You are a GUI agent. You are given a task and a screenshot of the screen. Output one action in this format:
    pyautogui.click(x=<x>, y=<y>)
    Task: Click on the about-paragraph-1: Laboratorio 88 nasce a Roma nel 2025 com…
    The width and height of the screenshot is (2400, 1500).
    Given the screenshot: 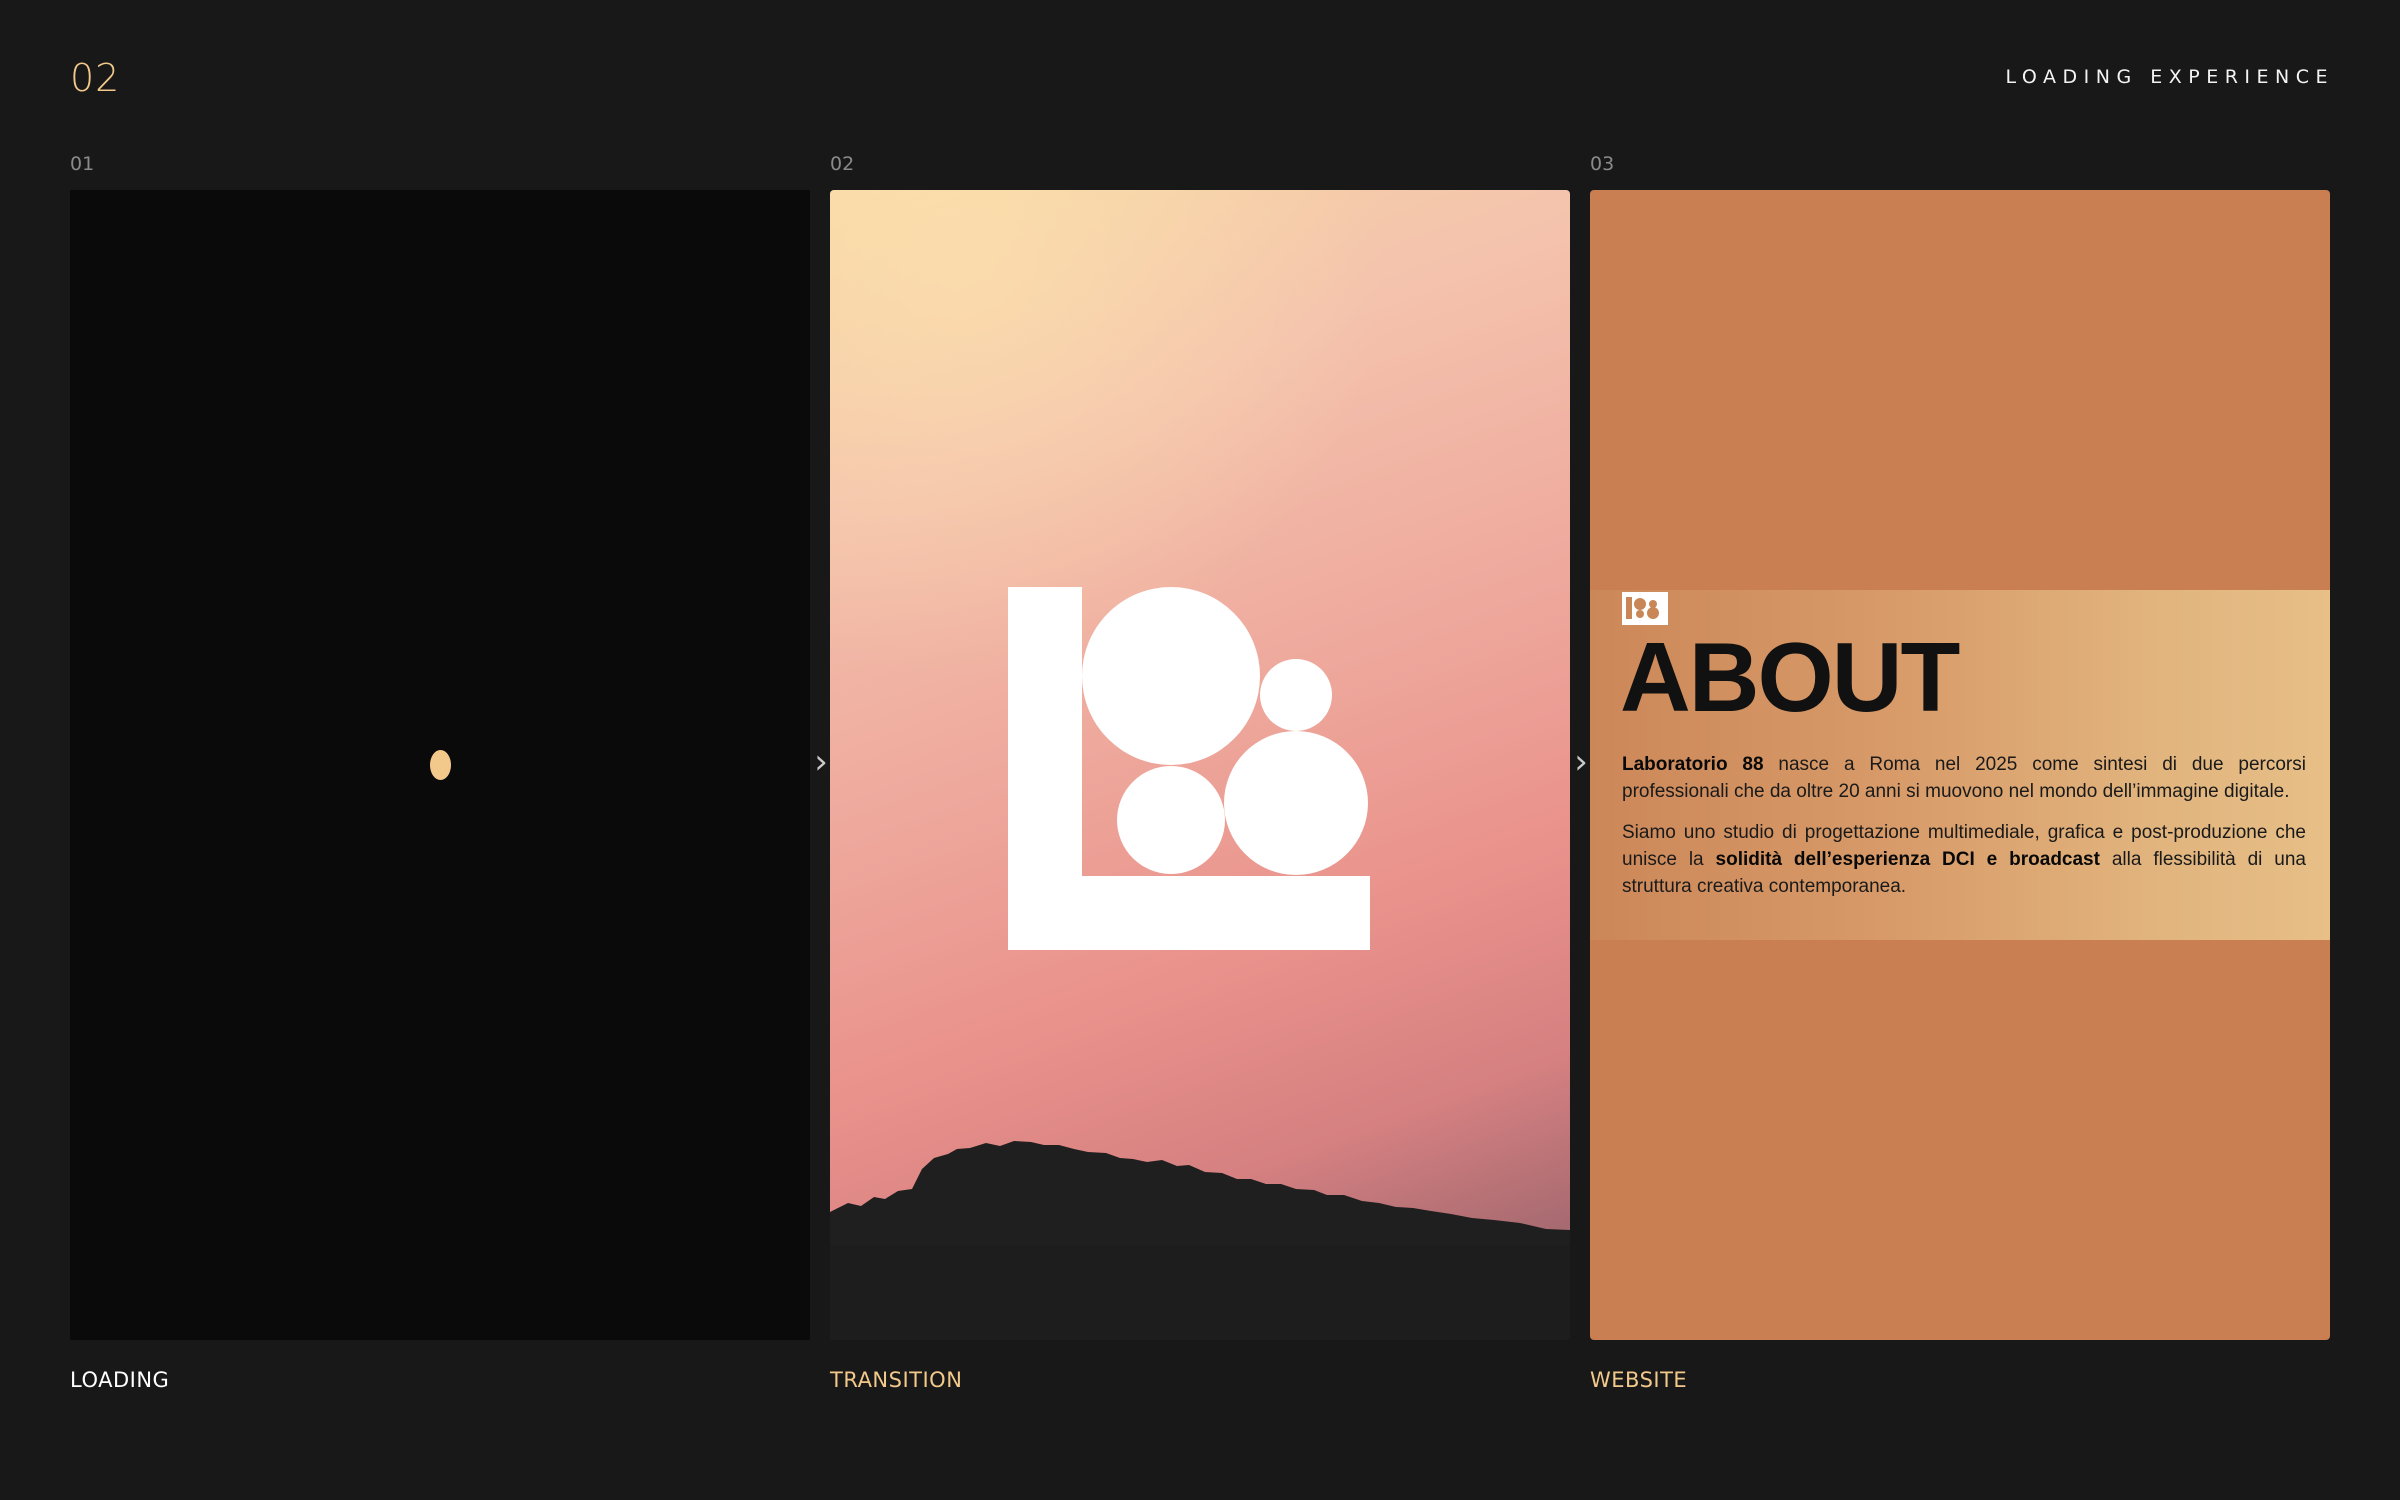 What is the action you would take?
    pyautogui.click(x=1964, y=778)
    